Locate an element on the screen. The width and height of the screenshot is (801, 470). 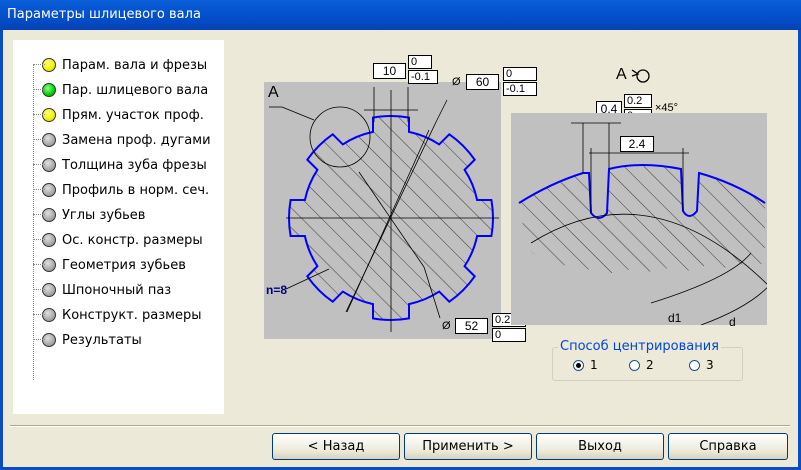
tree-item-tooth-geometry: Геометрия зубьев is located at coordinates (108, 265).